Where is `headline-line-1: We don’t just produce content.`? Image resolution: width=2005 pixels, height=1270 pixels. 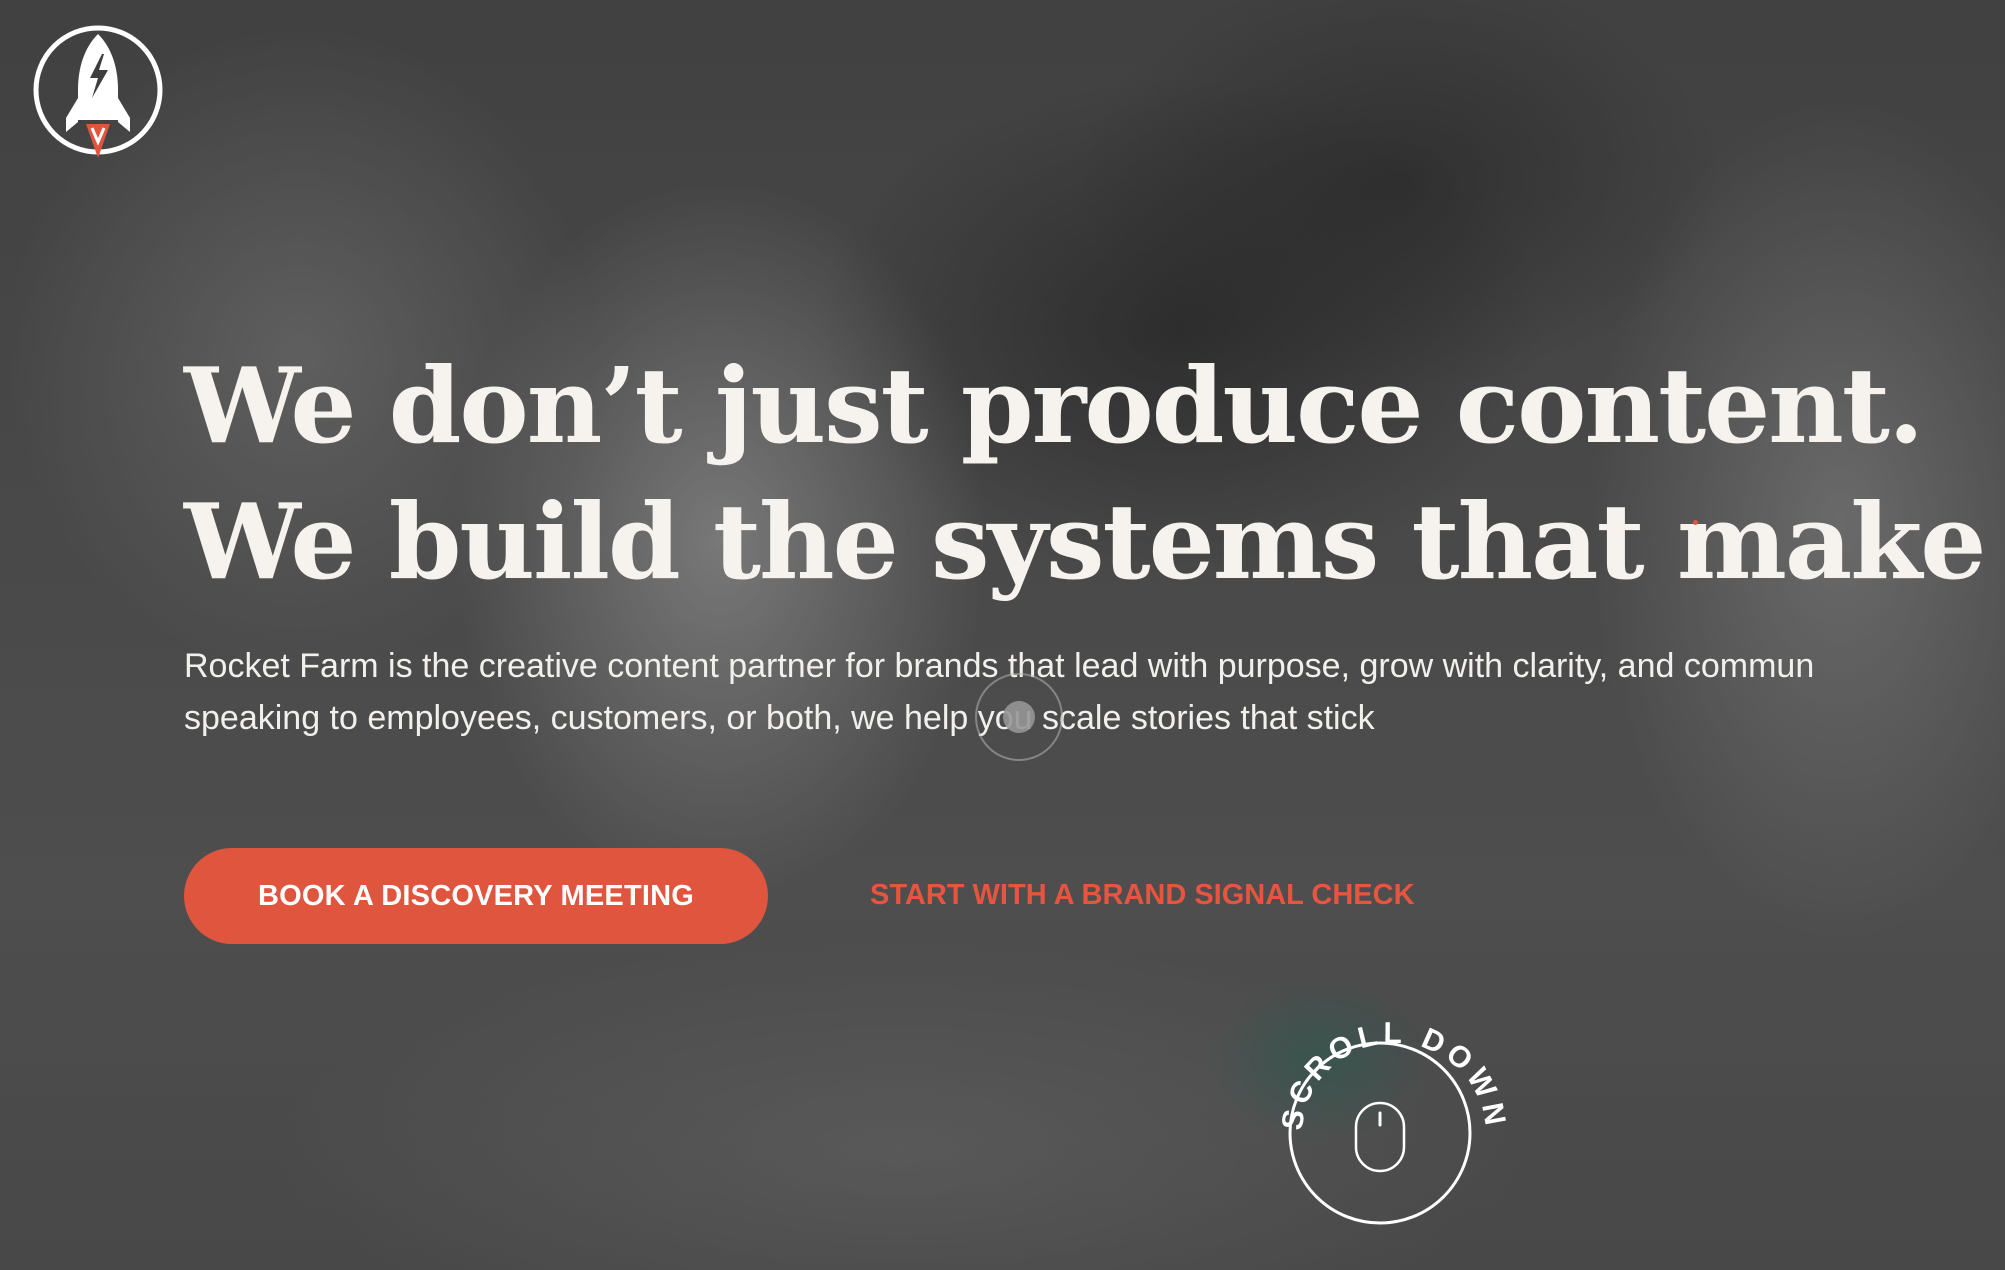 headline-line-1: We don’t just produce content. is located at coordinates (1054, 405).